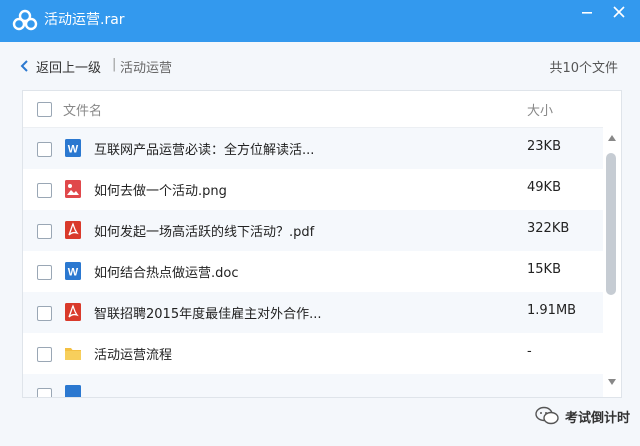 The height and width of the screenshot is (446, 640). I want to click on table-row-partial, so click(313, 385).